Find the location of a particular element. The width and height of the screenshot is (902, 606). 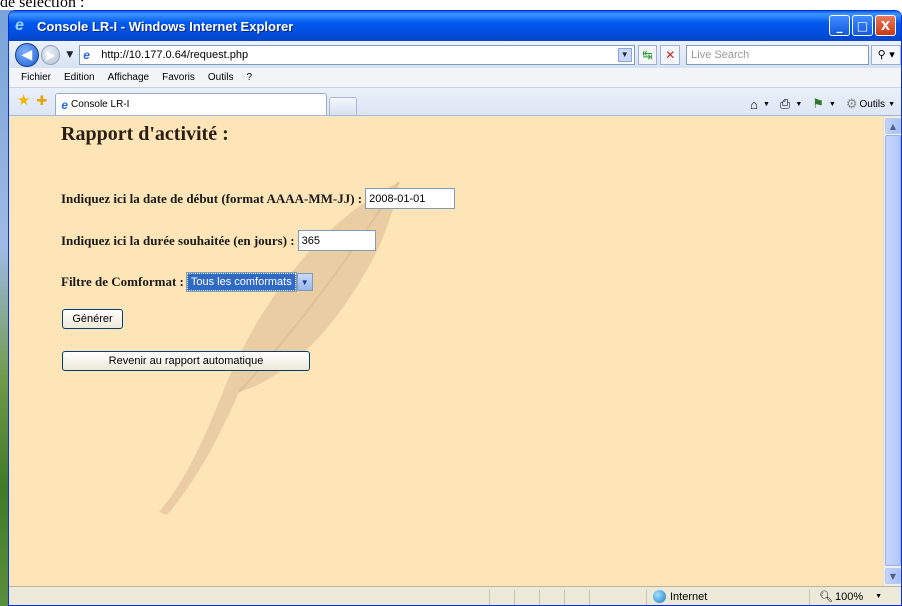

search-icon: ⚲ ▾ is located at coordinates (886, 54).